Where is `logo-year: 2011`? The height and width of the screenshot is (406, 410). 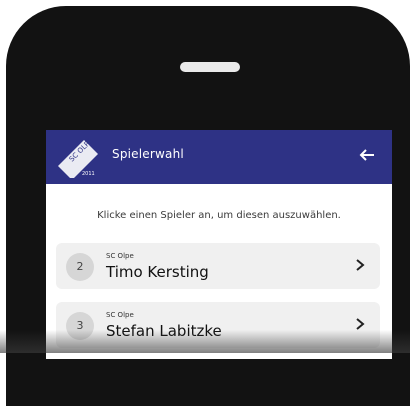 logo-year: 2011 is located at coordinates (88, 174).